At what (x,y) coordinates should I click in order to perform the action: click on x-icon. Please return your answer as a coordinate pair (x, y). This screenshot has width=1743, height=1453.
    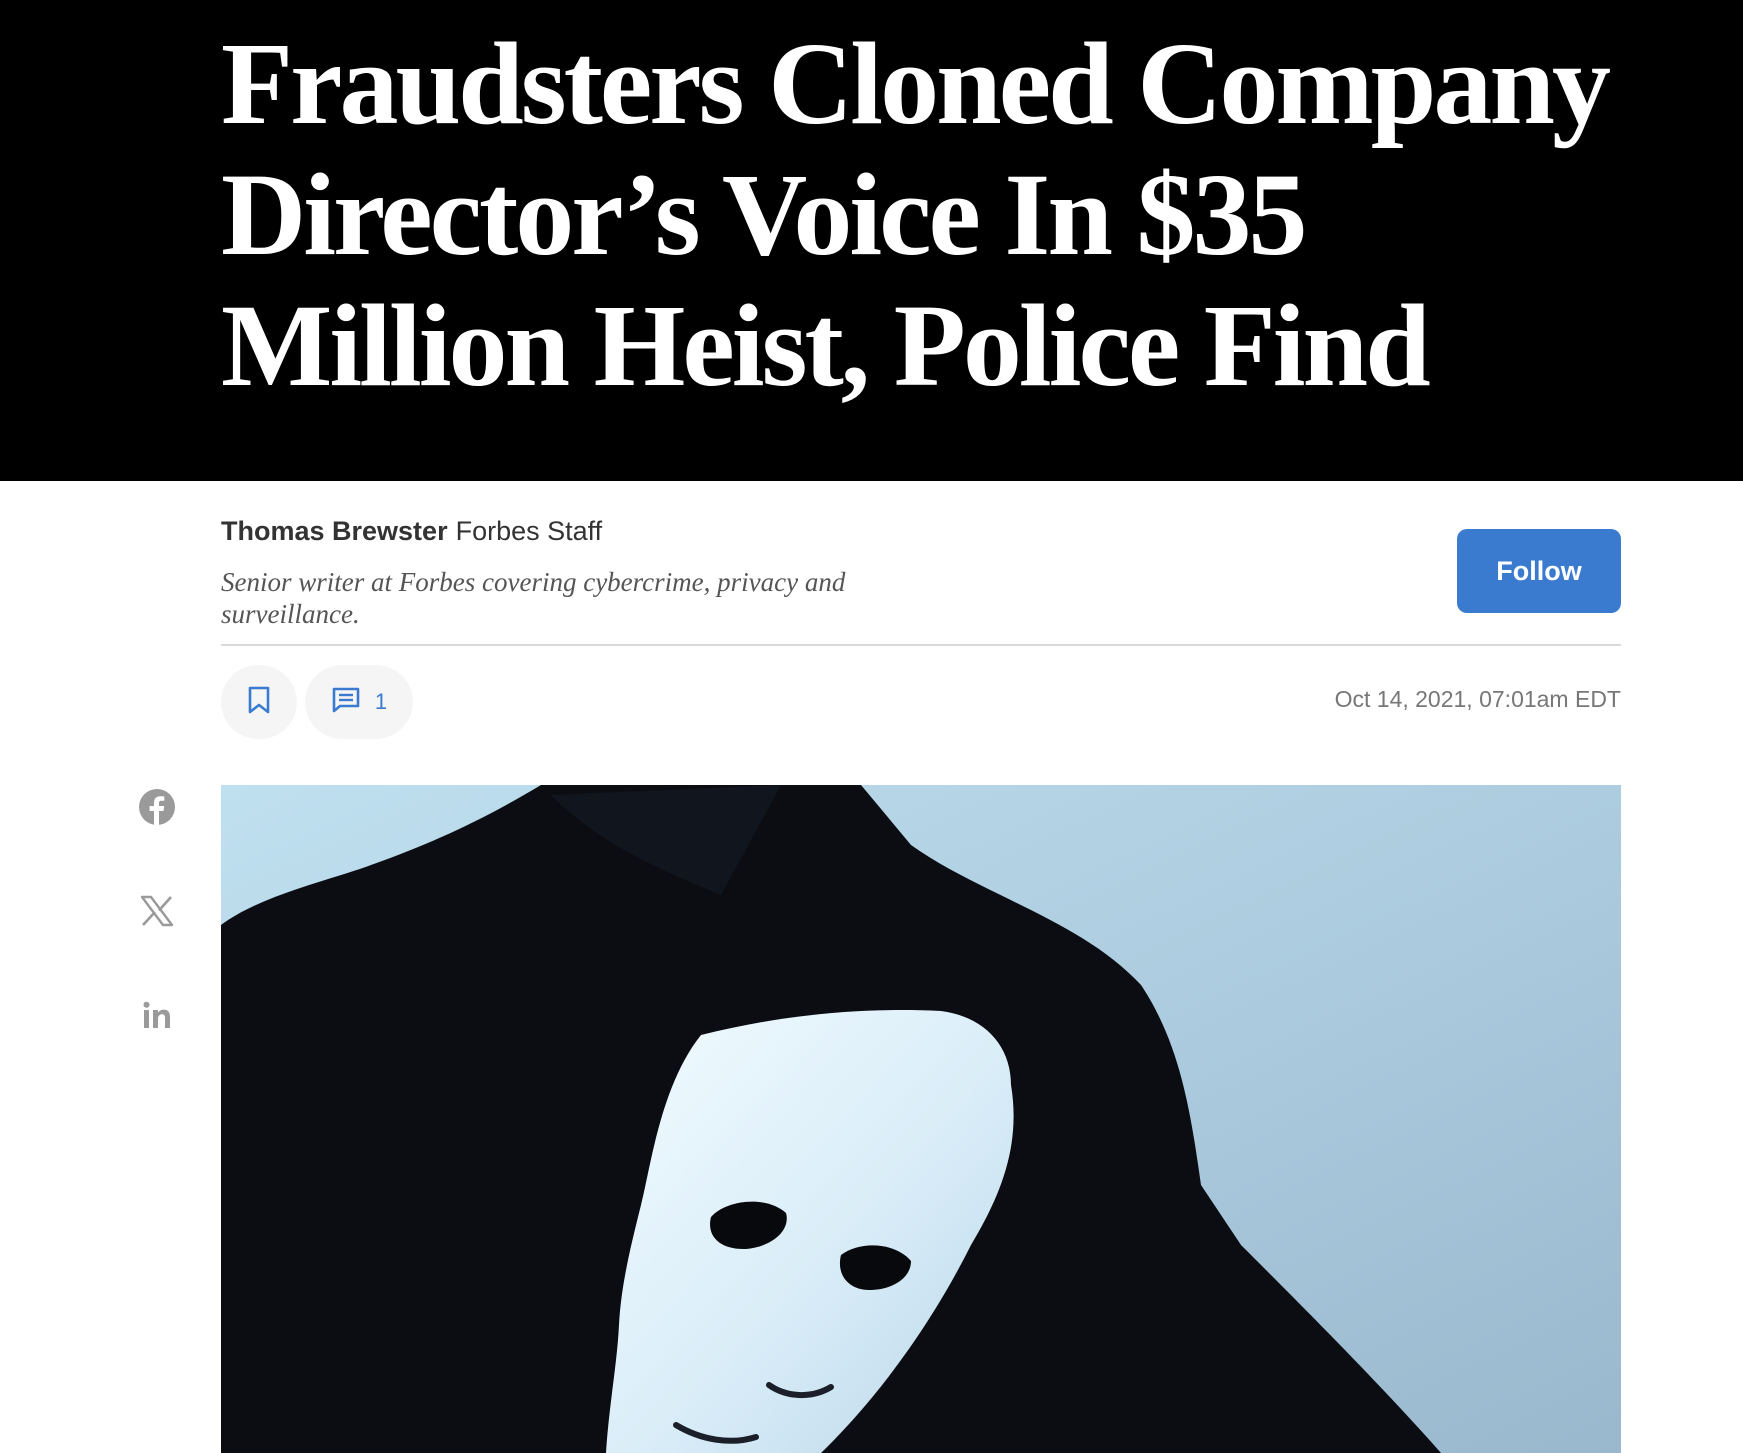
    Looking at the image, I should click on (157, 913).